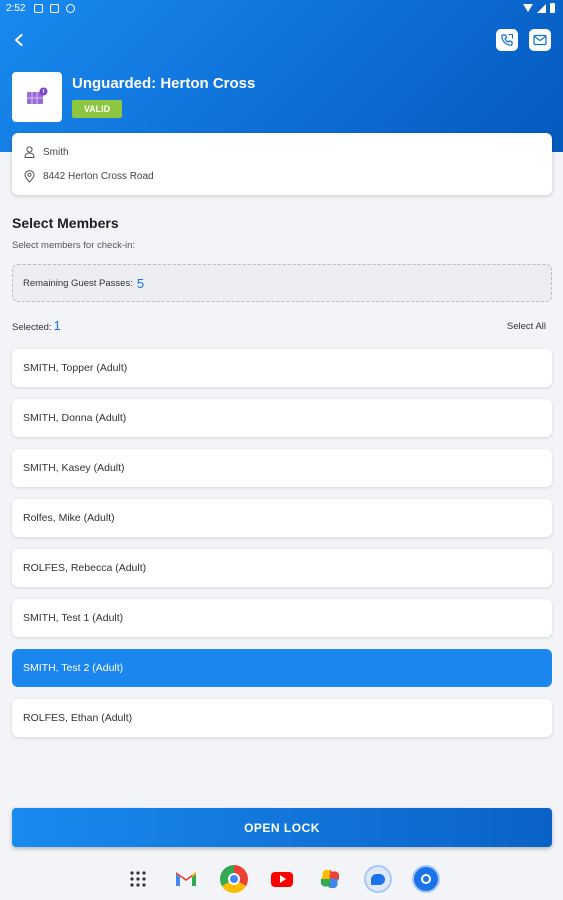 The width and height of the screenshot is (563, 900). What do you see at coordinates (233, 879) in the screenshot?
I see `chrome-icon` at bounding box center [233, 879].